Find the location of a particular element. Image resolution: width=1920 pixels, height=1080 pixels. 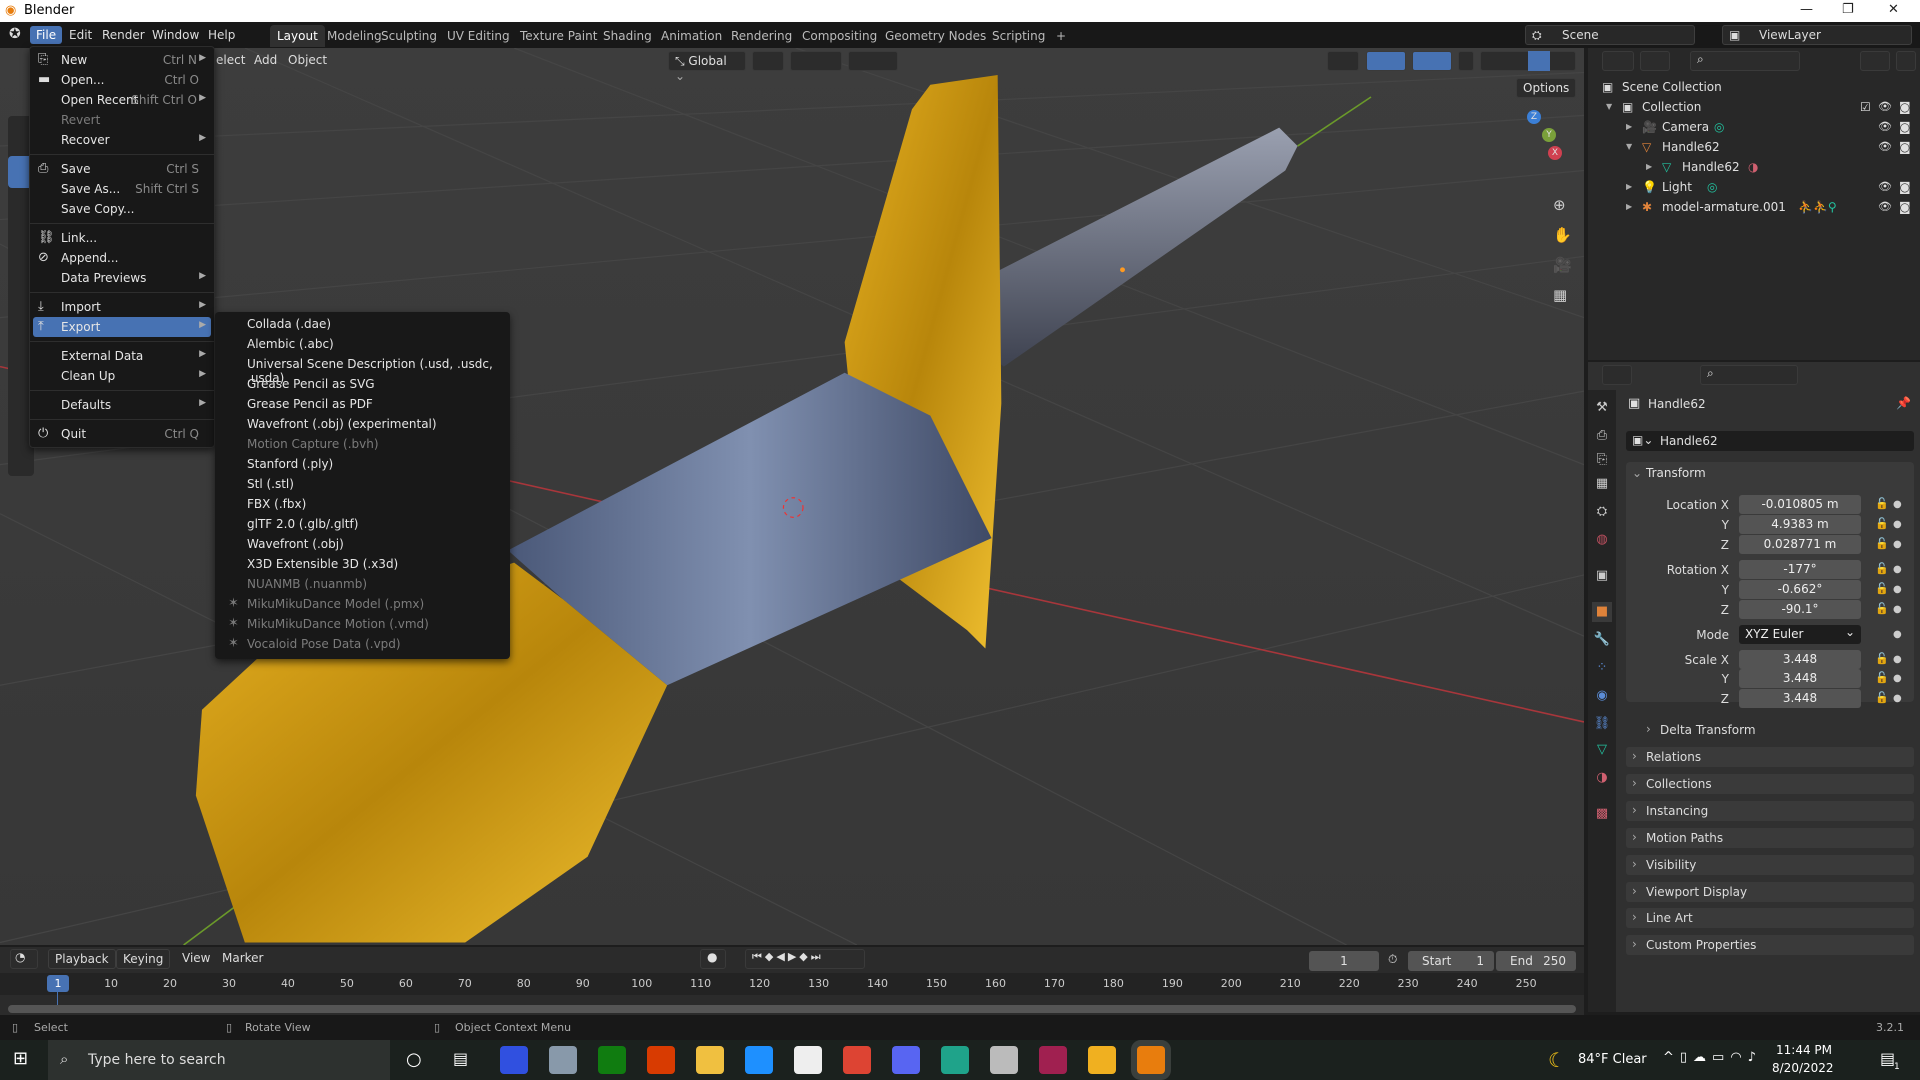

export-item-gltf-2-0-glb-gltf: glTF 2.0 (.glb/.gltf) is located at coordinates (362, 524).